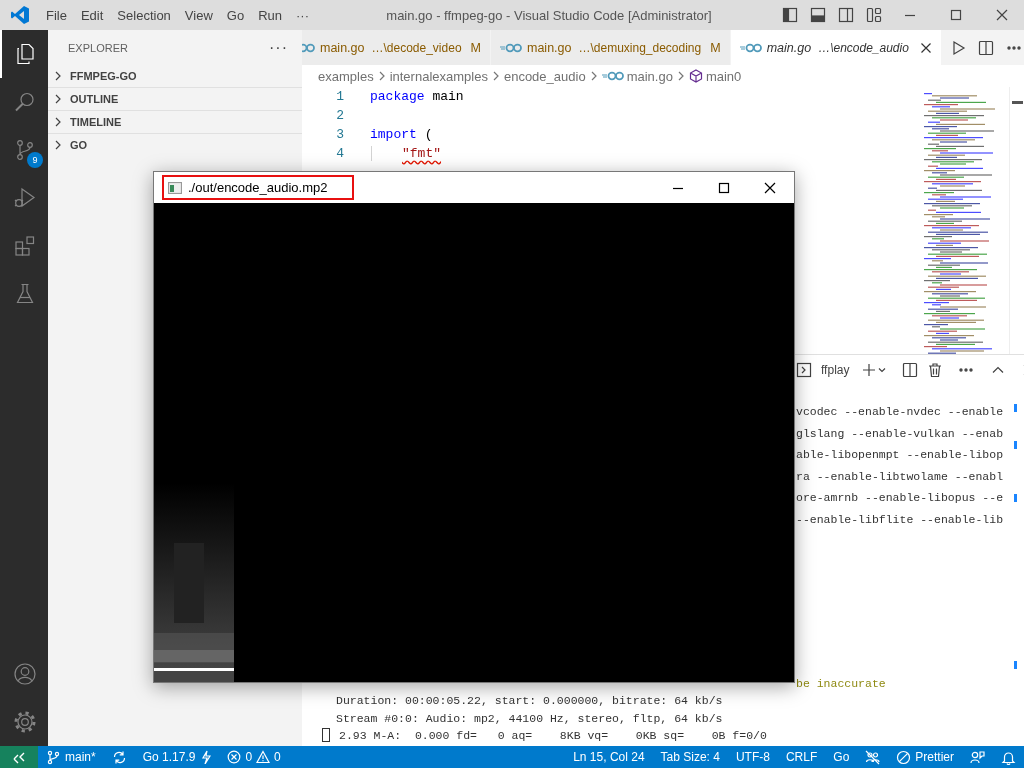  What do you see at coordinates (254, 757) in the screenshot?
I see `status-item: 0 0` at bounding box center [254, 757].